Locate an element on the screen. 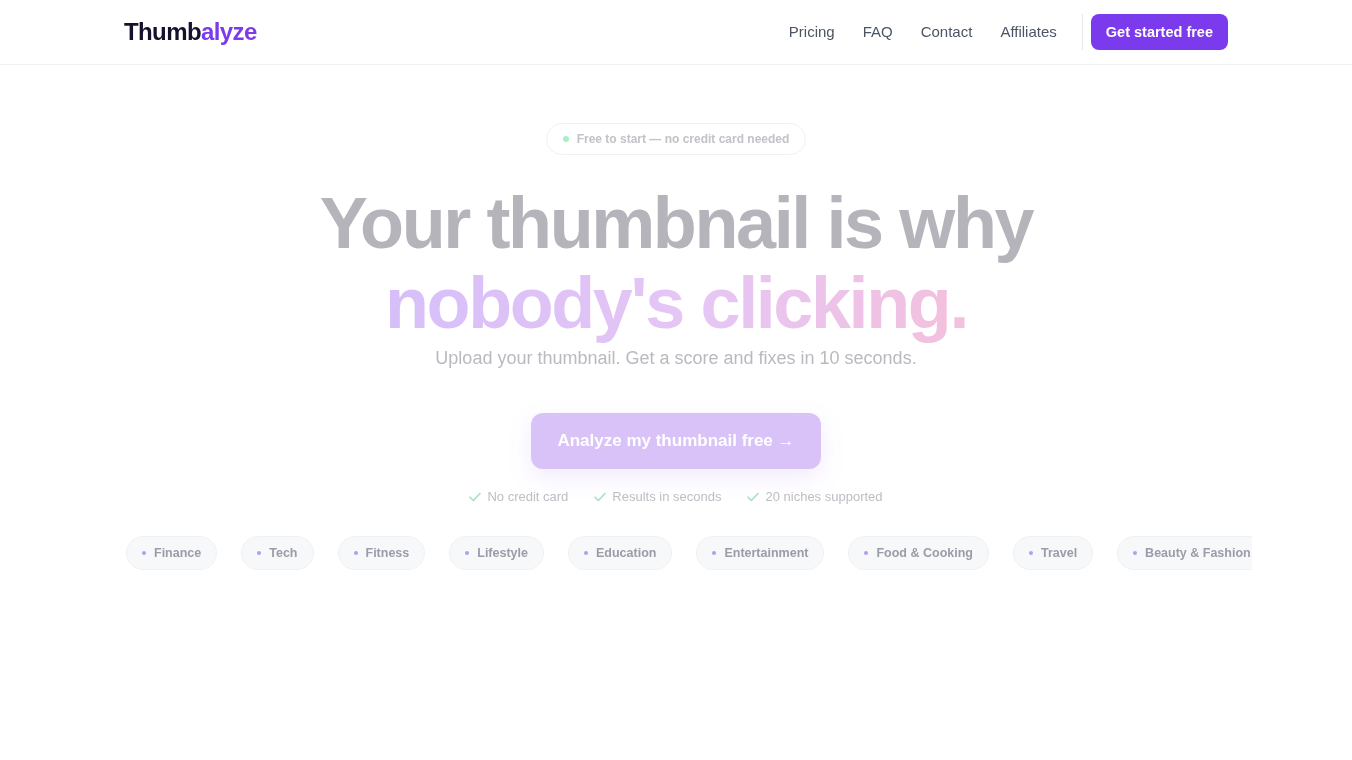 The image size is (1352, 760). perk-text: No credit card is located at coordinates (528, 497).